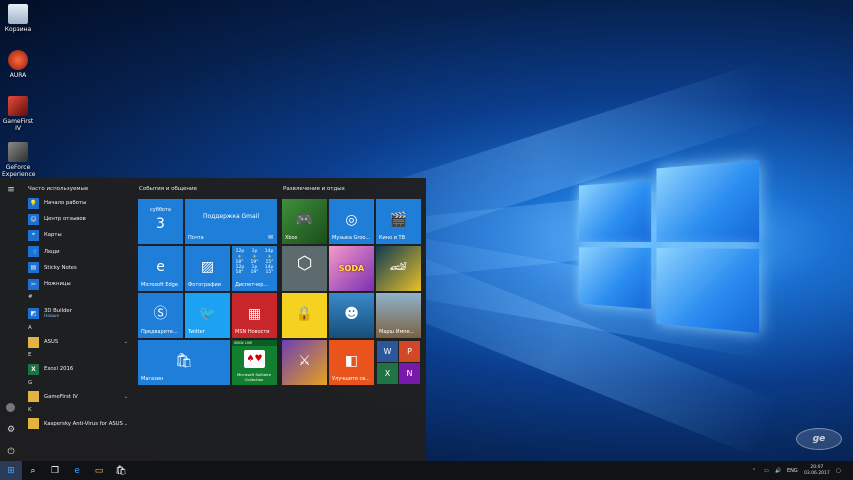  I want to click on section-letter: E, so click(78, 355).